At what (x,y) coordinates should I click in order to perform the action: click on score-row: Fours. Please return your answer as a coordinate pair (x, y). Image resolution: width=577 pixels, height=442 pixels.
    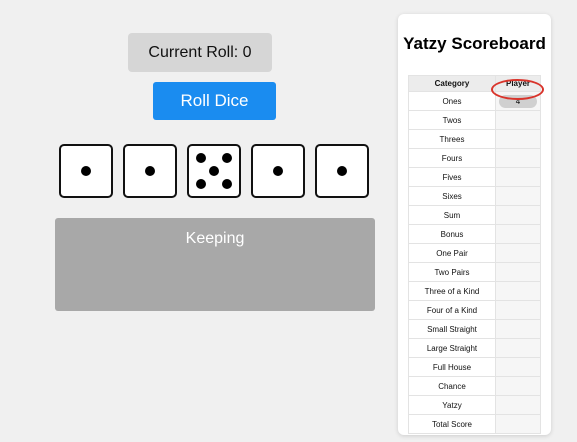
    Looking at the image, I should click on (474, 158).